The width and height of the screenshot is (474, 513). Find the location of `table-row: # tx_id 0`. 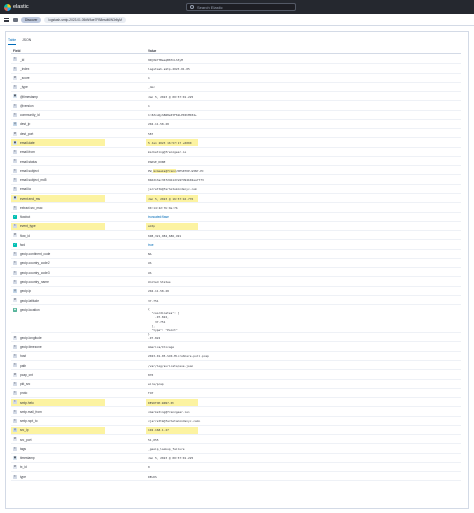

table-row: # tx_id 0 is located at coordinates (236, 468).